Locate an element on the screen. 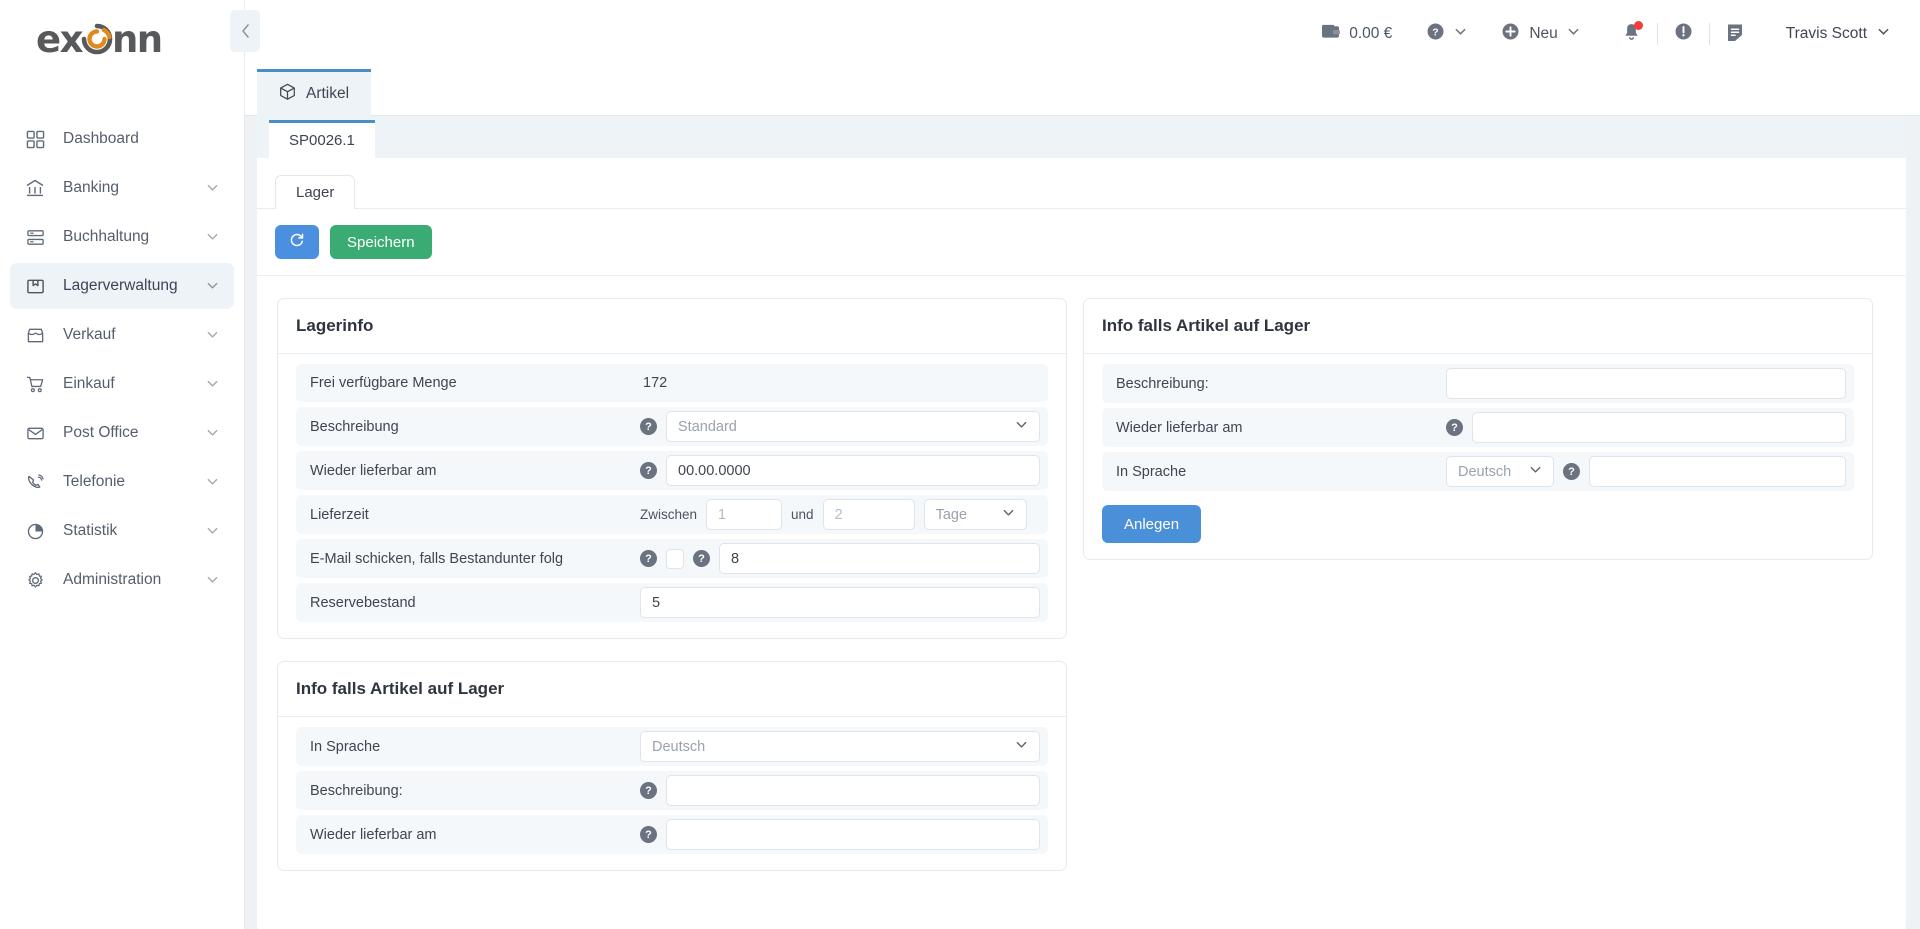  row-in-sprache: In Sprache Deutsch ? is located at coordinates (1478, 471).